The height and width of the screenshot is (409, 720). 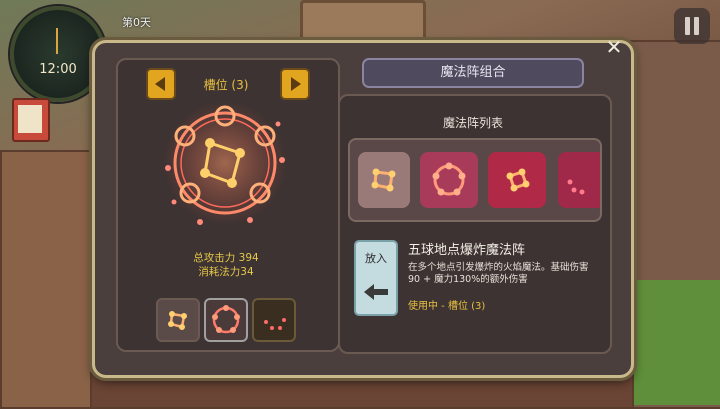 What do you see at coordinates (447, 306) in the screenshot?
I see `spell-status: 使用中 - 槽位 (3)` at bounding box center [447, 306].